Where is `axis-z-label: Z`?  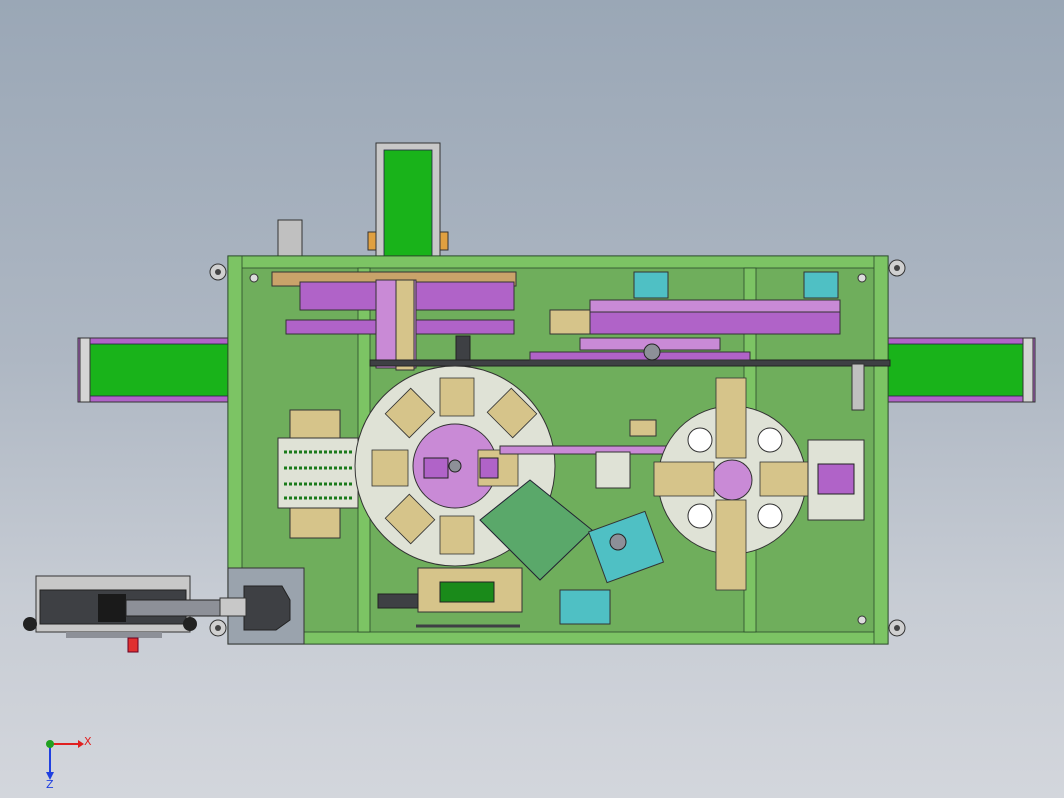
axis-z-label: Z is located at coordinates (50, 784).